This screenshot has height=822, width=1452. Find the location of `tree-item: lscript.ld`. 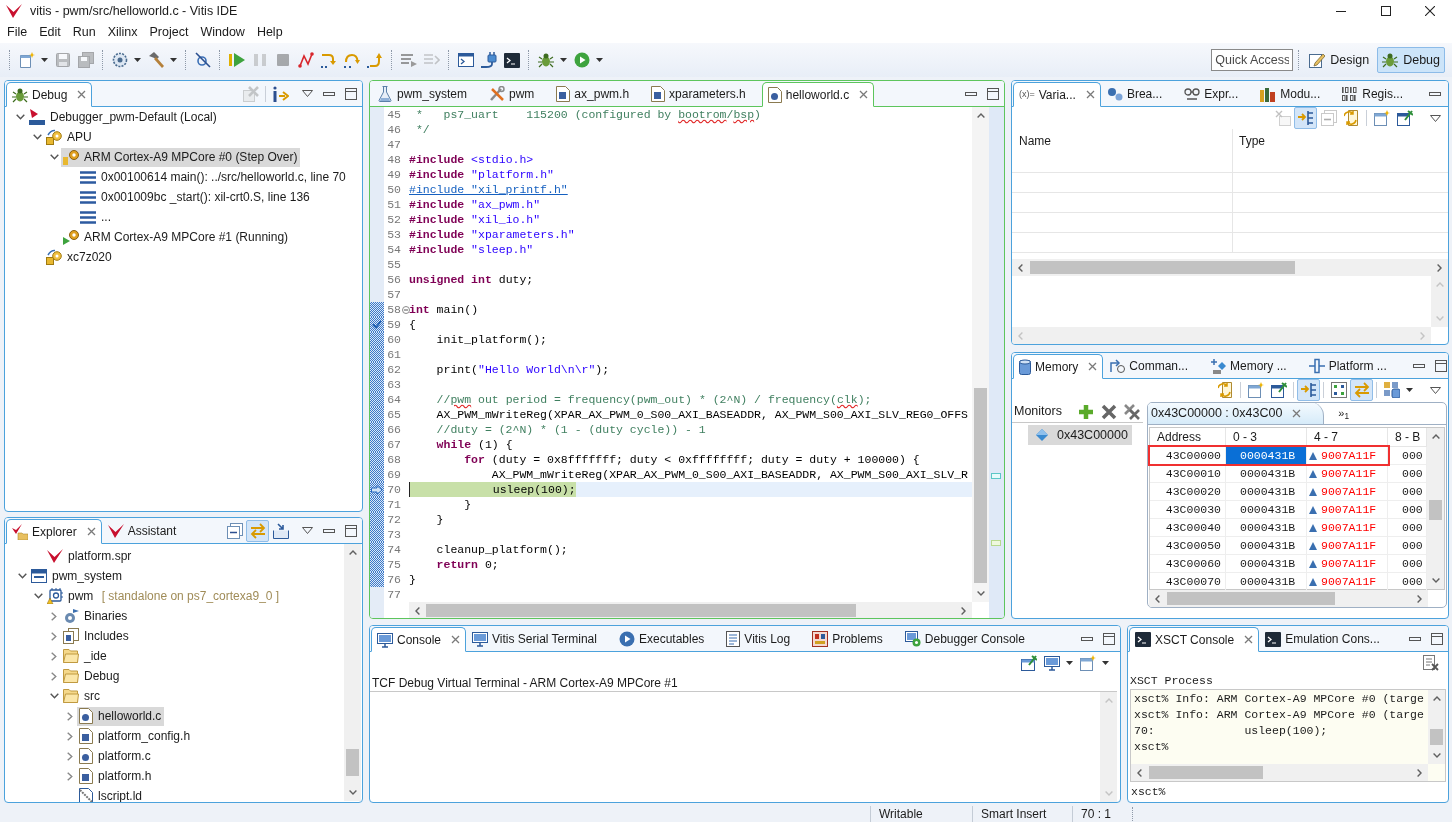

tree-item: lscript.ld is located at coordinates (111, 794).